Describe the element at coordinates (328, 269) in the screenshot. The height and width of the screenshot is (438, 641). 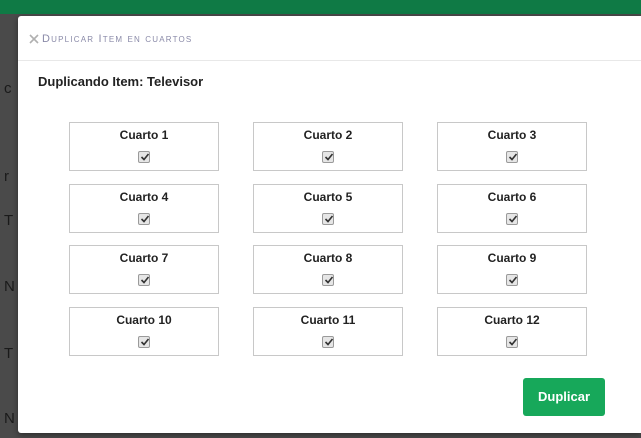
I see `room-card: Cuarto 8` at that location.